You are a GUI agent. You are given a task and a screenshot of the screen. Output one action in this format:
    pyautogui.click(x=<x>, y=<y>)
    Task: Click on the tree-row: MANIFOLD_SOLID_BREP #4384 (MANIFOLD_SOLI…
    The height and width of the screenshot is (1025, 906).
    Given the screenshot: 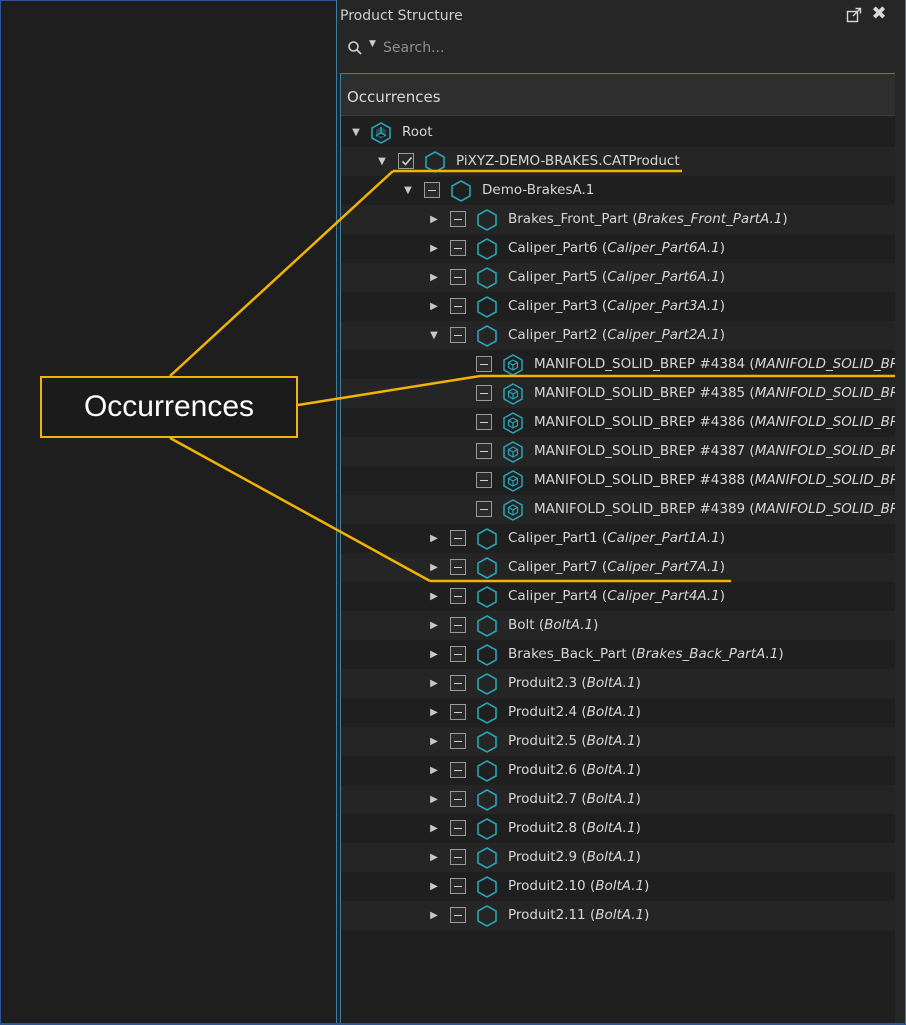 What is the action you would take?
    pyautogui.click(x=618, y=364)
    